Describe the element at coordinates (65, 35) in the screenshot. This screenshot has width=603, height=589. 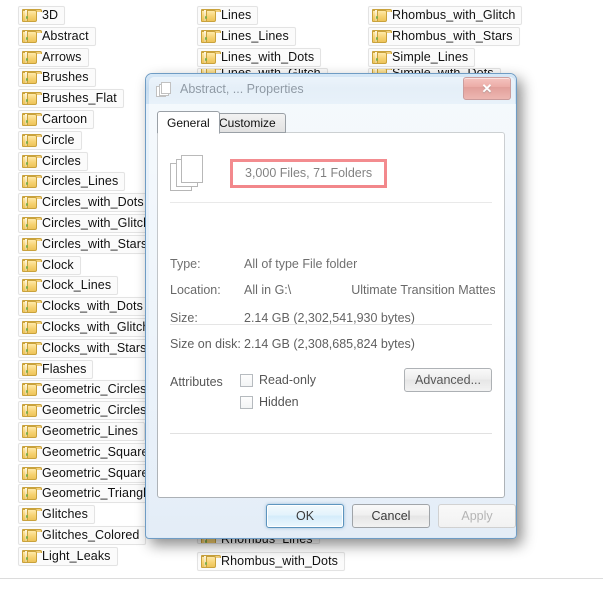
I see `folder-item-label: Abstract` at that location.